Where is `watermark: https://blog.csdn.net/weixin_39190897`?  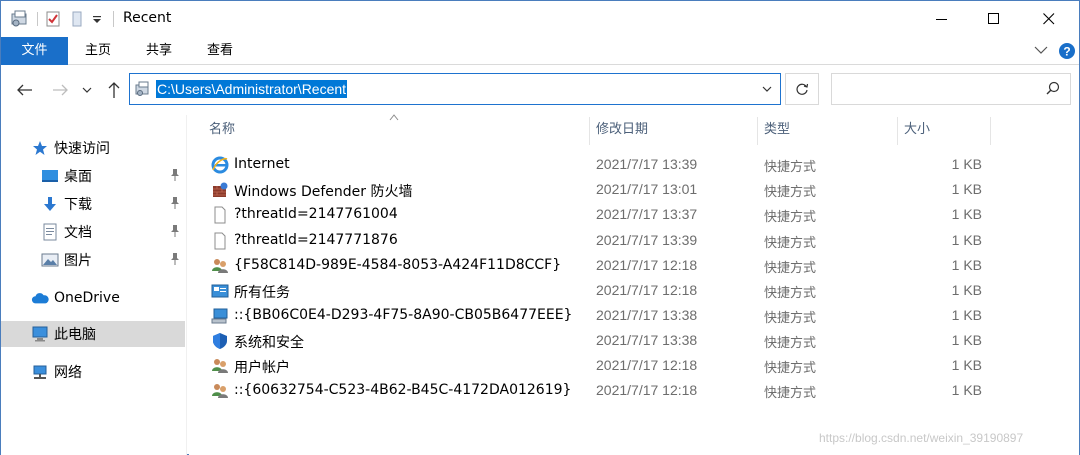 watermark: https://blog.csdn.net/weixin_39190897 is located at coordinates (921, 438).